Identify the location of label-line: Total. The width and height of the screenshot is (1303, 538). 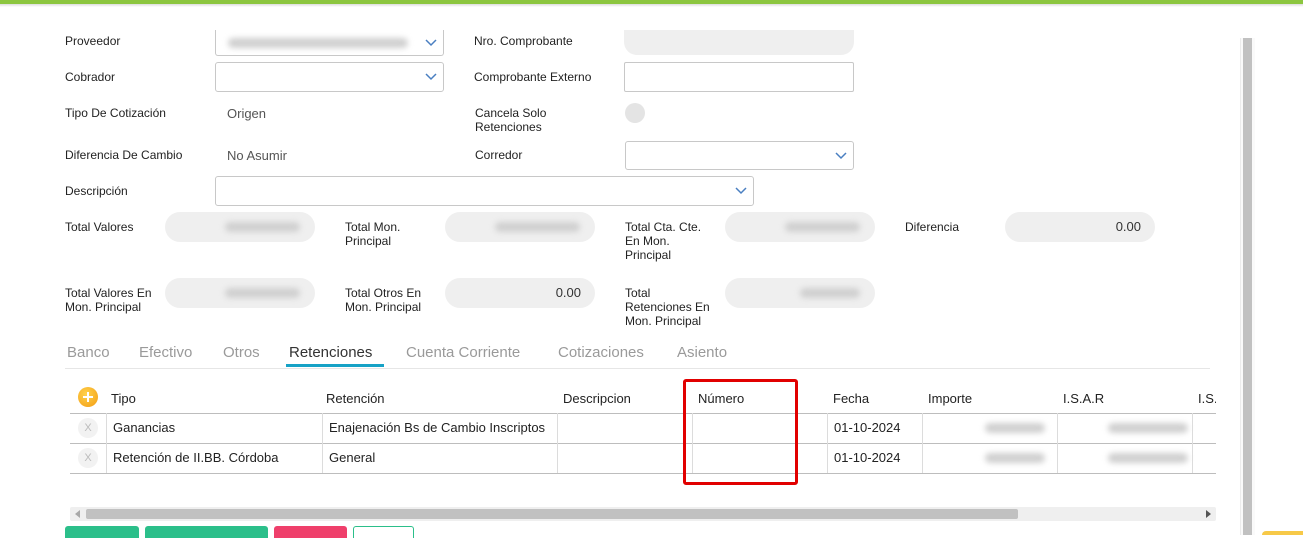
(638, 293).